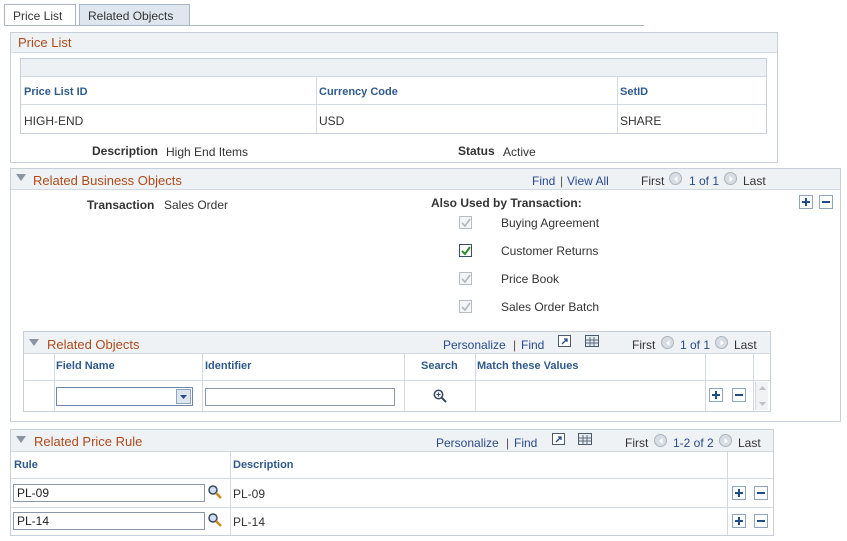 This screenshot has width=847, height=541. Describe the element at coordinates (467, 443) in the screenshot. I see `rpr-personalize-link: Personalize` at that location.